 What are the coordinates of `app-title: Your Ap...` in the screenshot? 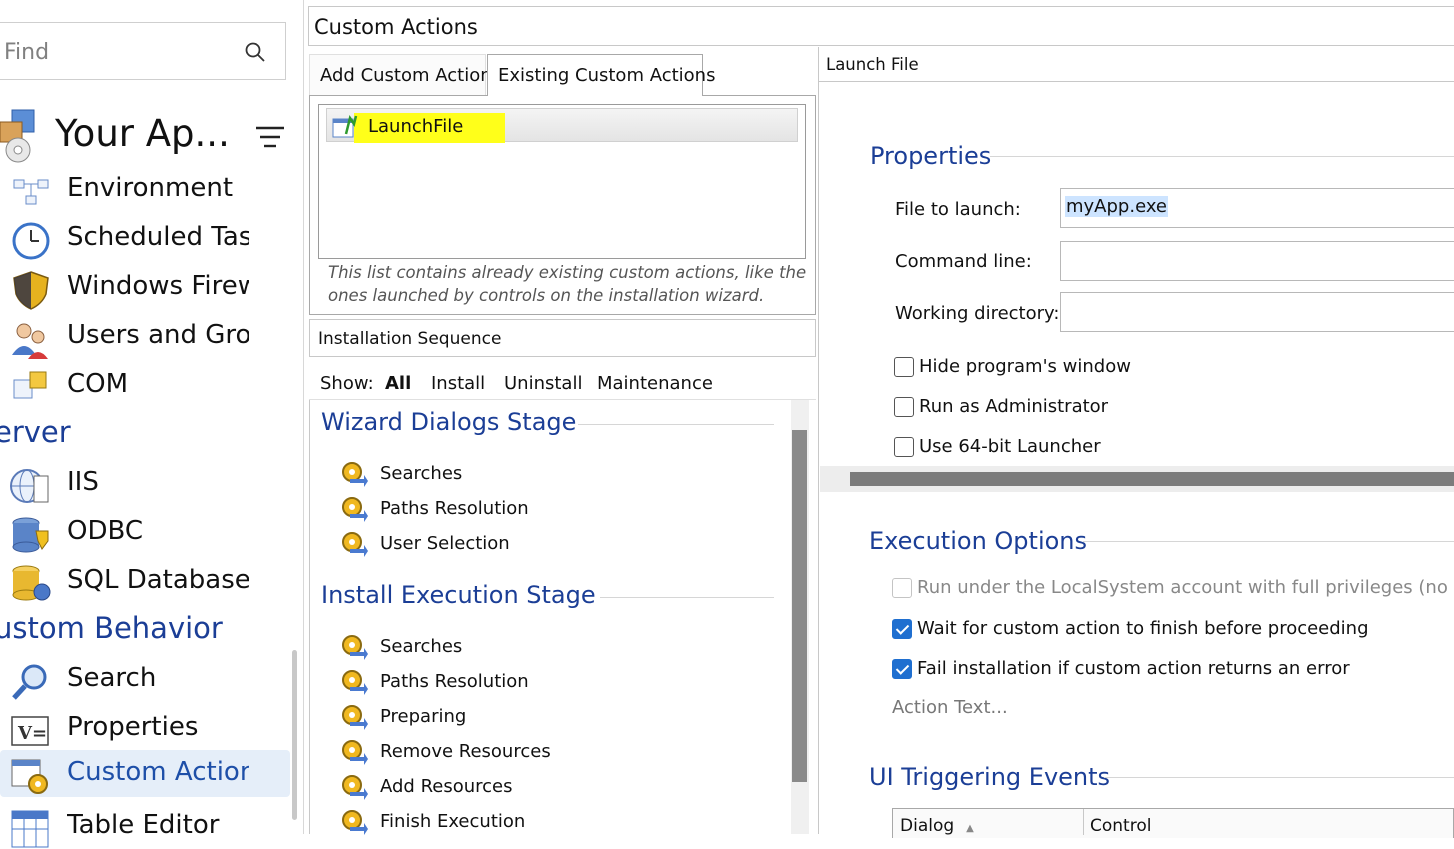 It's located at (142, 133).